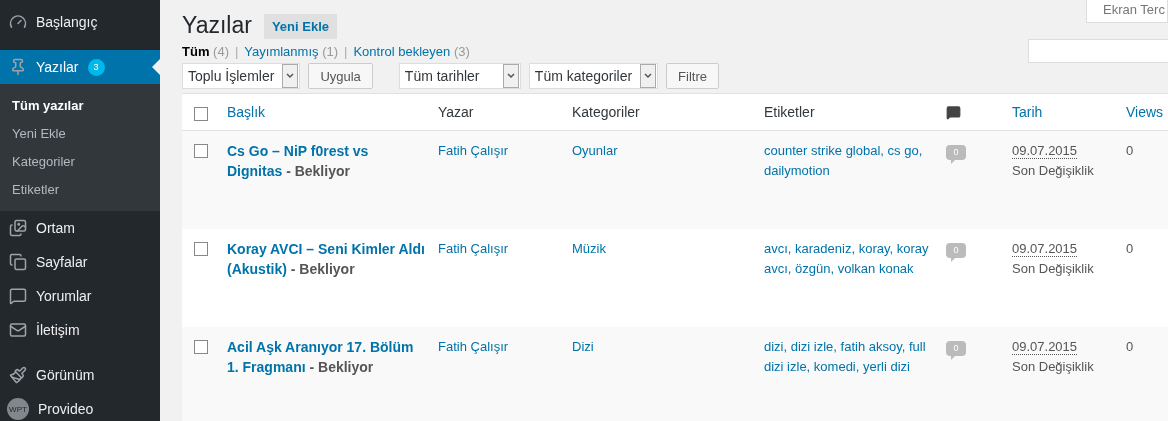 Image resolution: width=1168 pixels, height=421 pixels. What do you see at coordinates (692, 76) in the screenshot?
I see `filter-button: Filtre` at bounding box center [692, 76].